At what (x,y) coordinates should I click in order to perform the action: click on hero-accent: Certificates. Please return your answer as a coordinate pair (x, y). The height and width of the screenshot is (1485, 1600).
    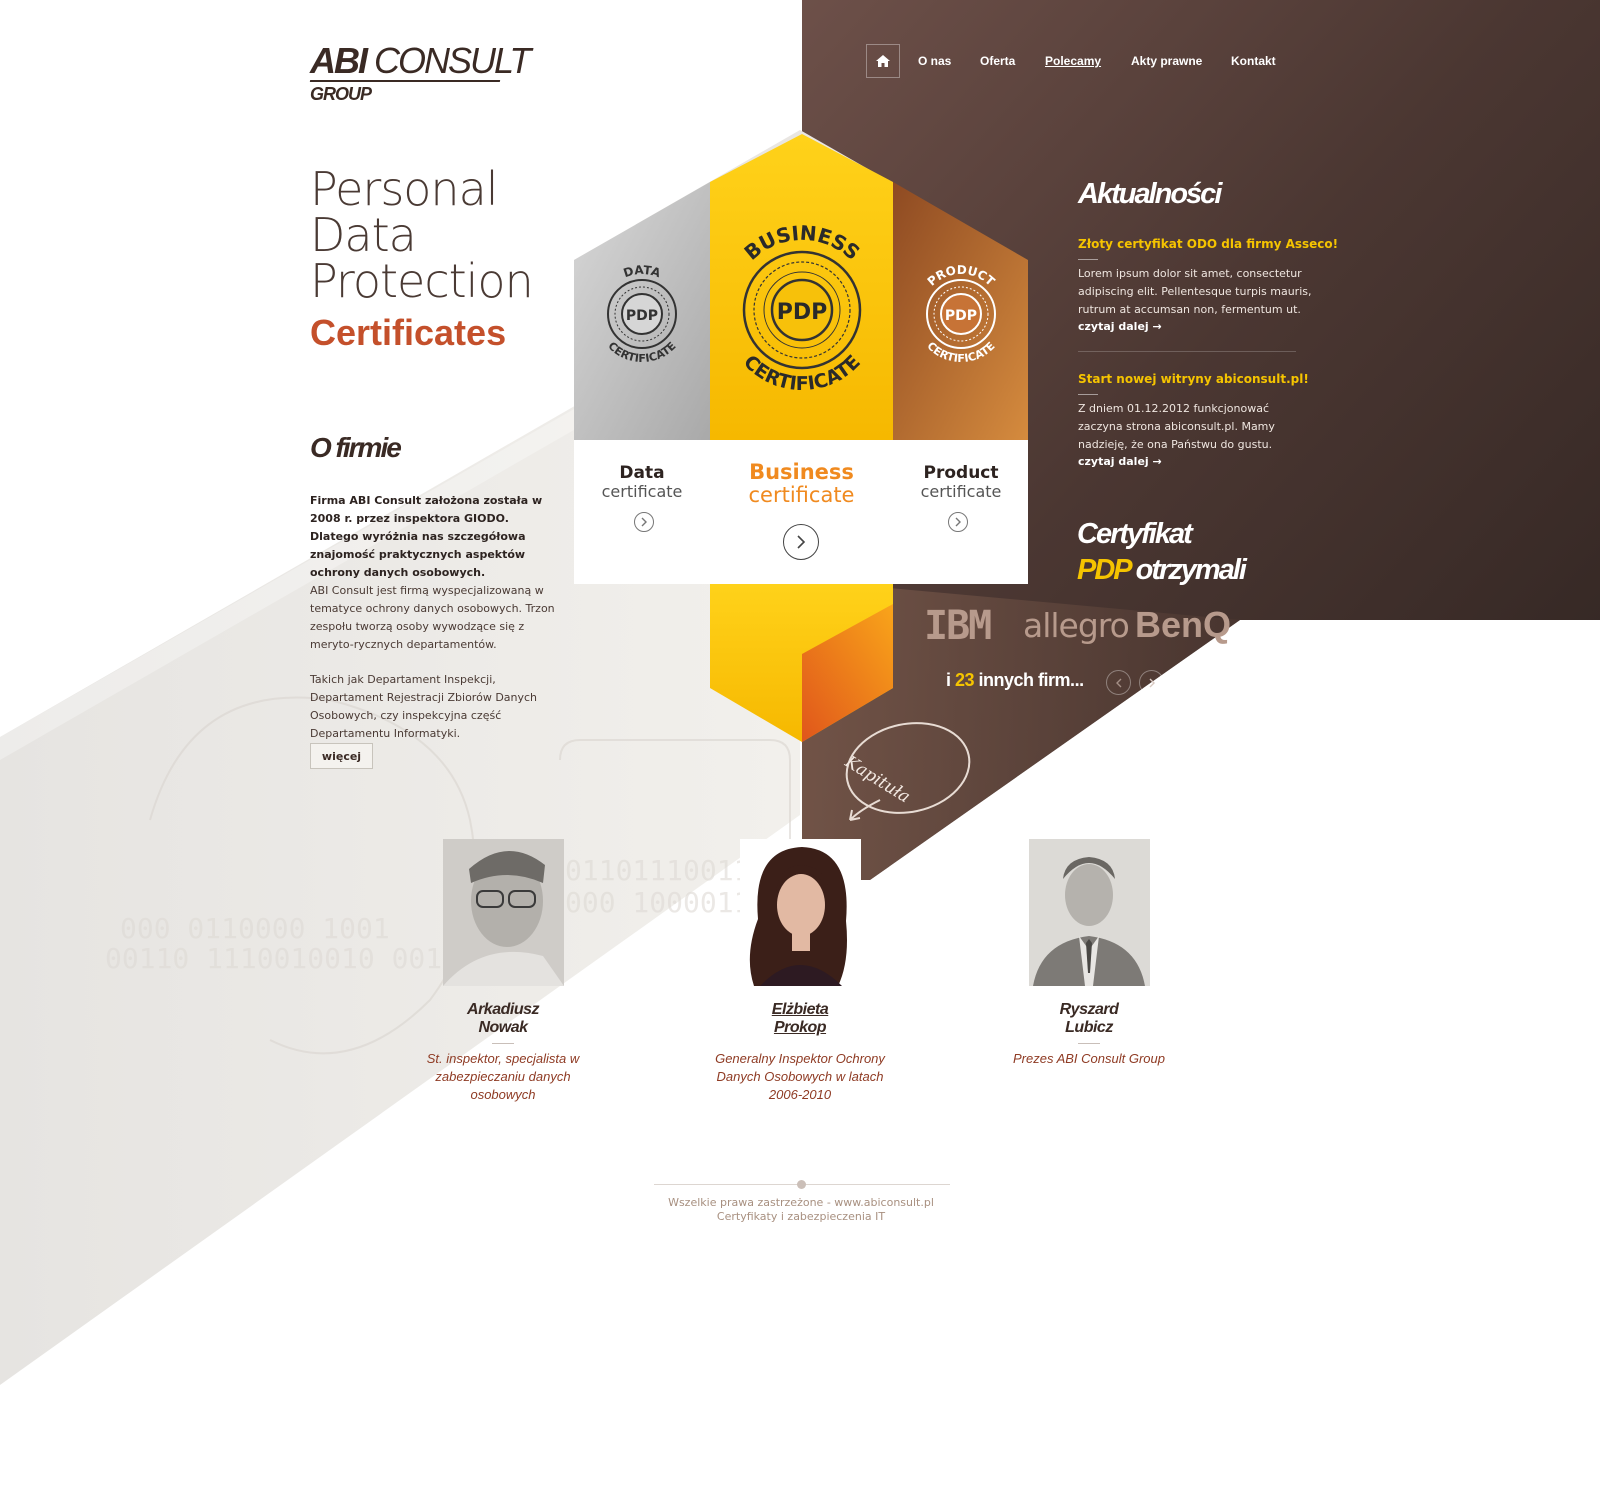
    Looking at the image, I should click on (408, 332).